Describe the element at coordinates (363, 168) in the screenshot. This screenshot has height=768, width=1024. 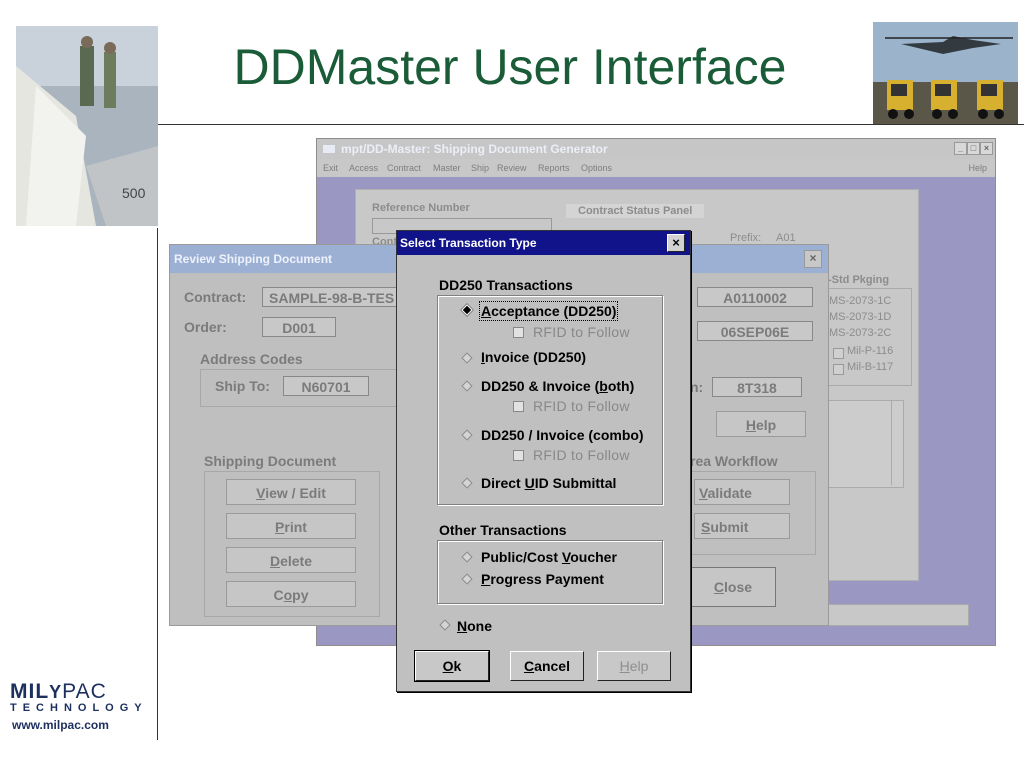
I see `menu-access: Access` at that location.